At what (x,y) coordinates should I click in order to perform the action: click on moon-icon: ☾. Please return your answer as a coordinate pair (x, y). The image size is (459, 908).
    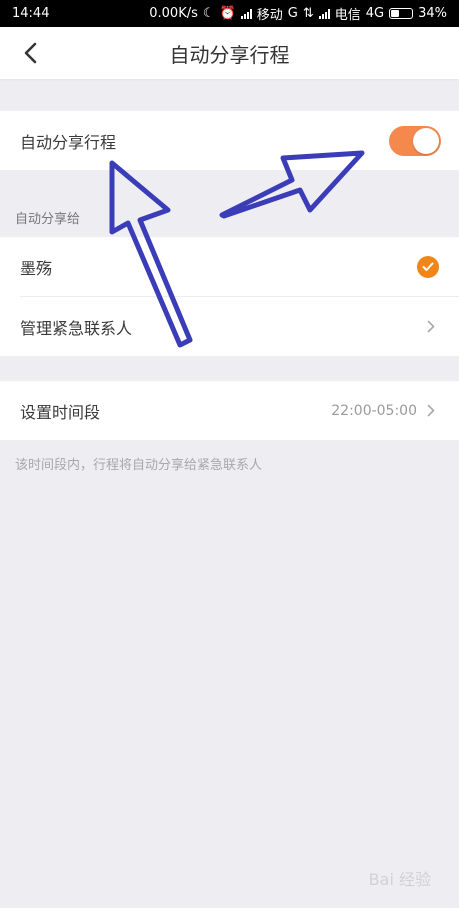
    Looking at the image, I should click on (208, 13).